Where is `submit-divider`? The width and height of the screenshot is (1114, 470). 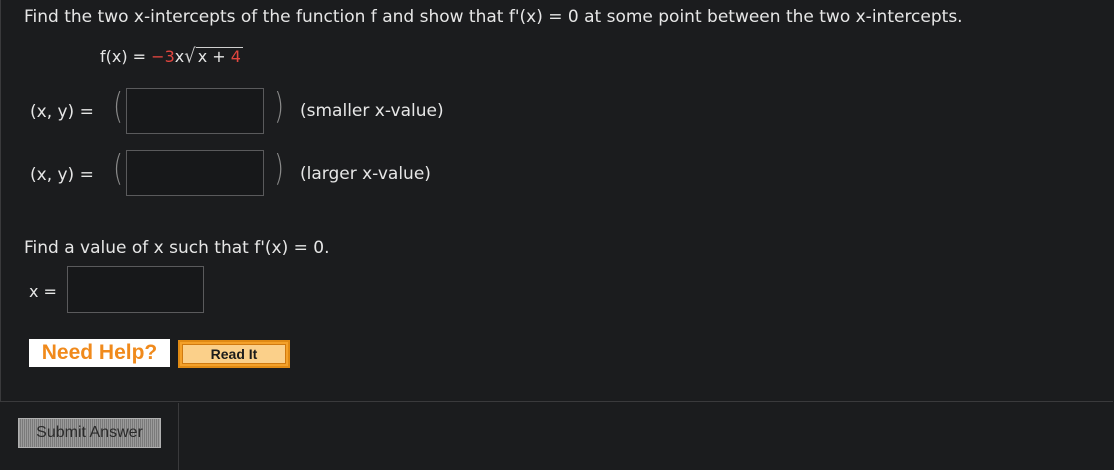 submit-divider is located at coordinates (178, 436).